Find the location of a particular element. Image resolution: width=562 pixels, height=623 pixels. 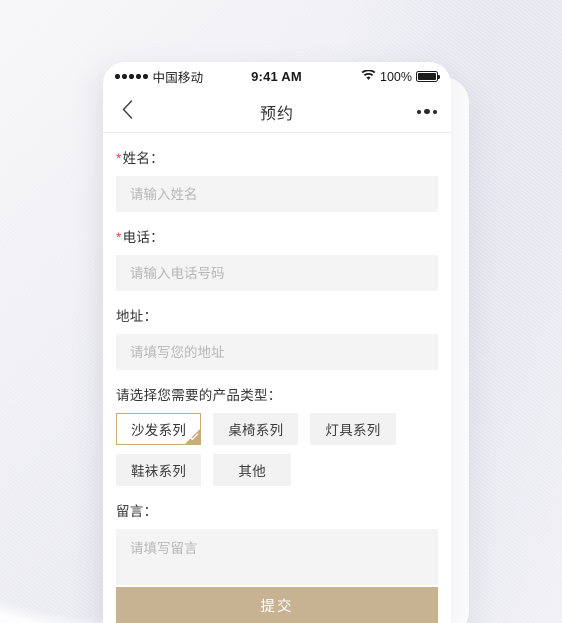

phone-input is located at coordinates (277, 273).